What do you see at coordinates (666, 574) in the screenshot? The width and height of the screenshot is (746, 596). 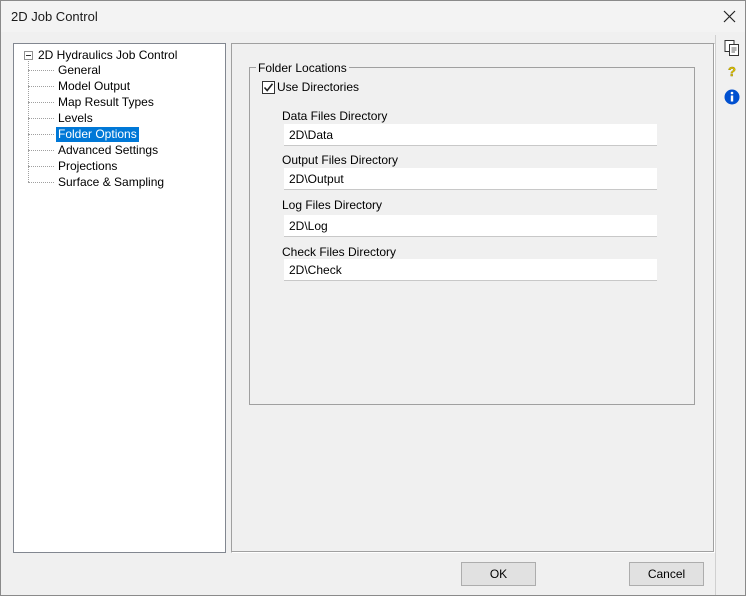 I see `cancel-button: Cancel` at bounding box center [666, 574].